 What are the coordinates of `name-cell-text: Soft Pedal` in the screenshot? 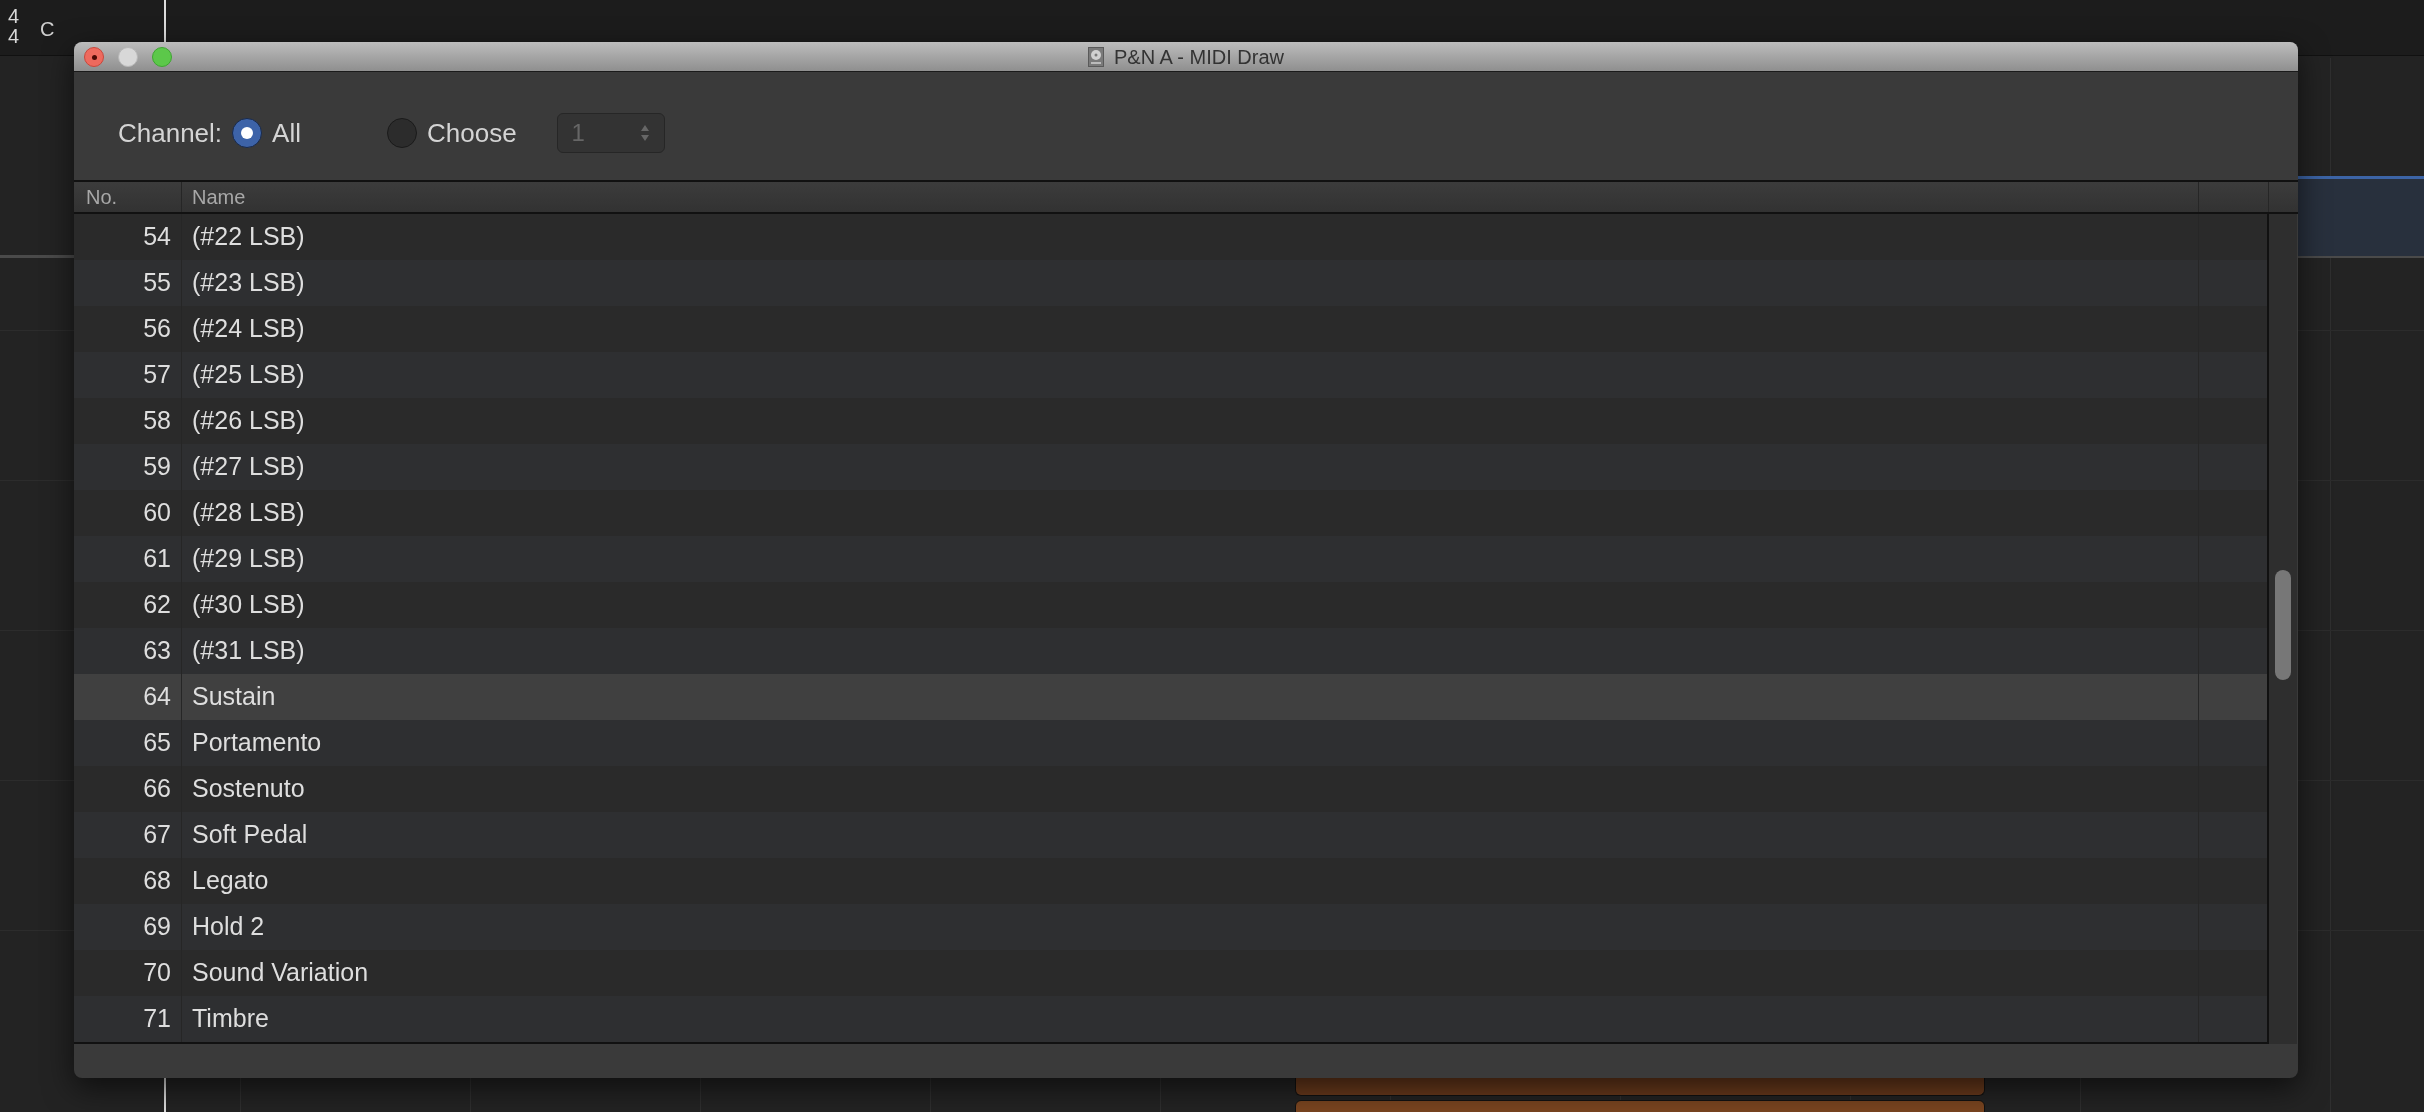 It's located at (250, 835).